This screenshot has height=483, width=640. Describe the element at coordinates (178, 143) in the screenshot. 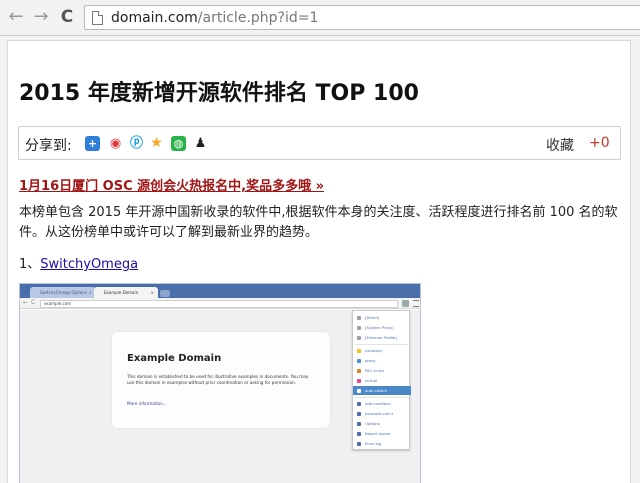

I see `wechat-icon: ◍` at that location.